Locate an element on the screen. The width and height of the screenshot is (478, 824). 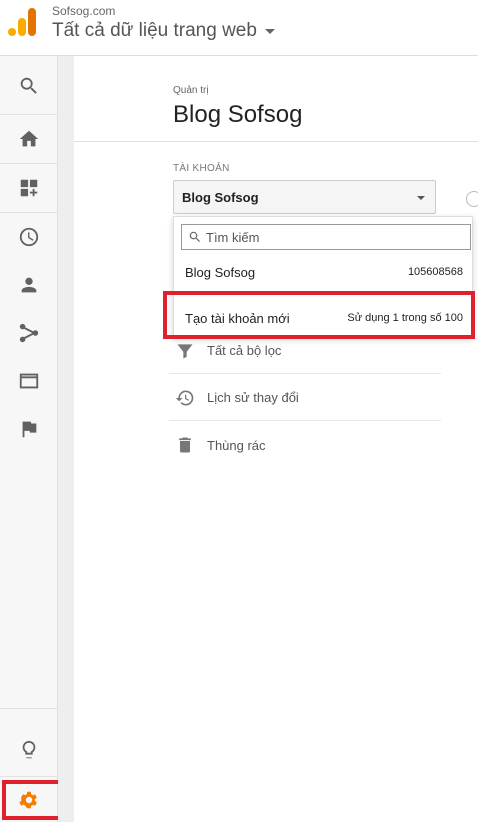
history-icon is located at coordinates (184, 397).